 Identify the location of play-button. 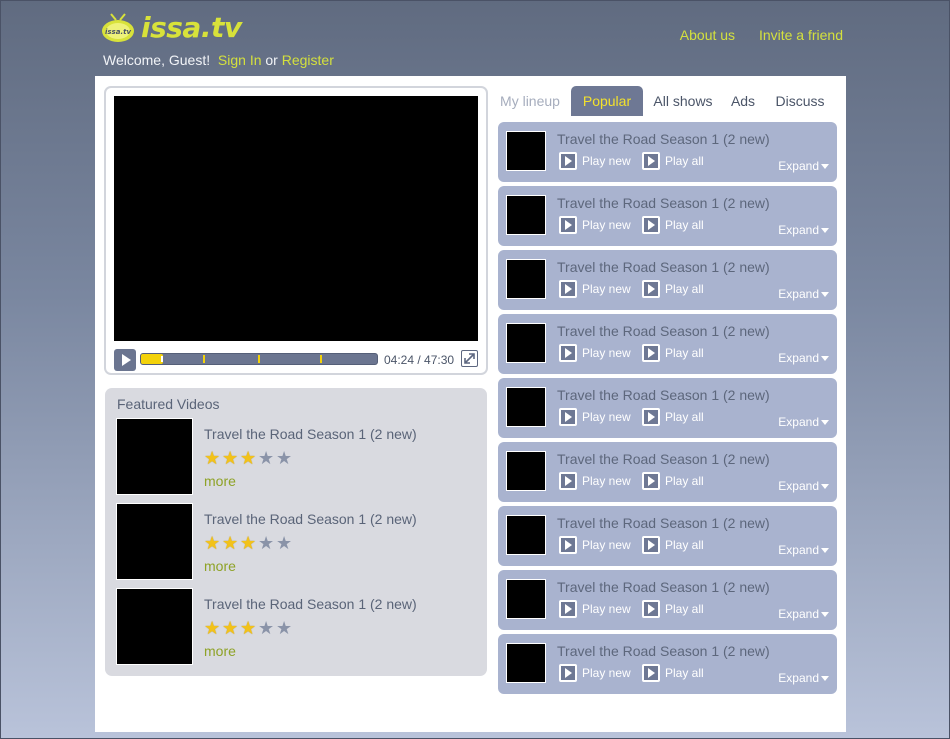
(125, 360).